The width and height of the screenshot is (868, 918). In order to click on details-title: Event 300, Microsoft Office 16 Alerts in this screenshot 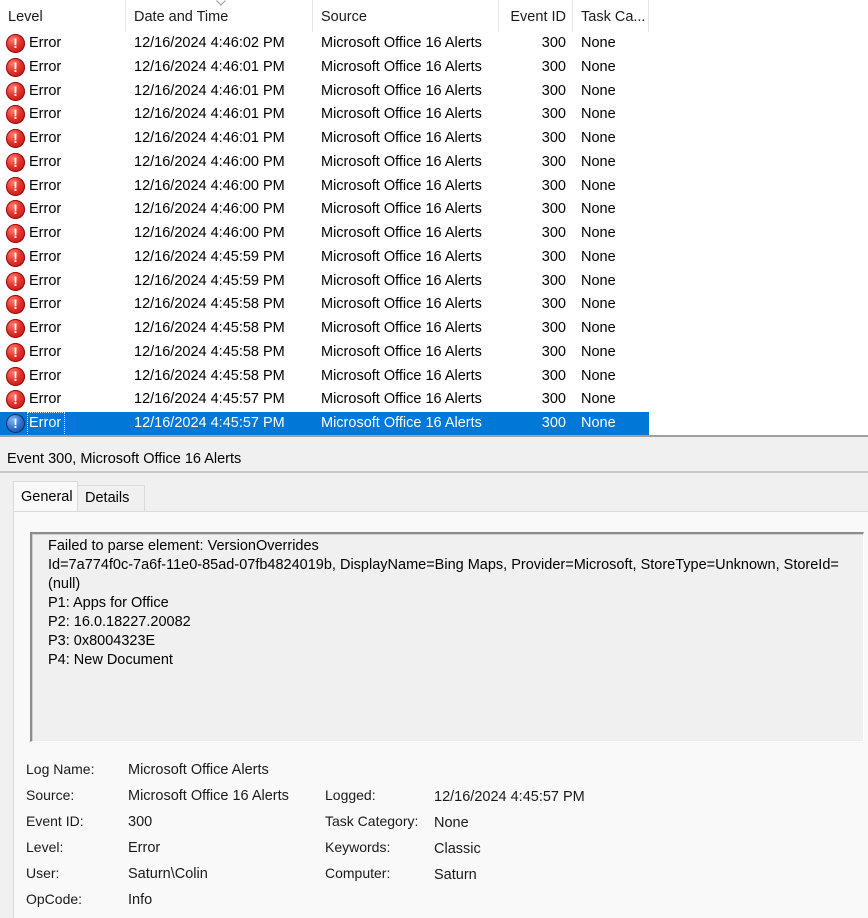, I will do `click(434, 455)`.